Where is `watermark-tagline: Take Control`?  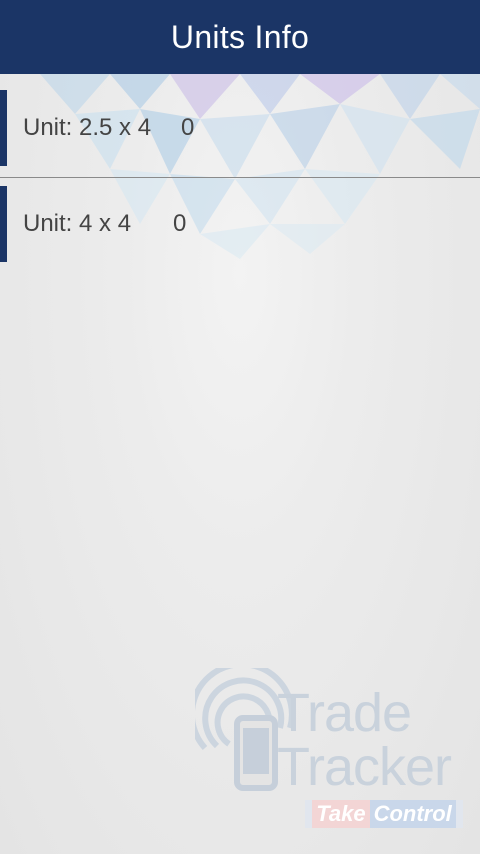
watermark-tagline: Take Control is located at coordinates (384, 814).